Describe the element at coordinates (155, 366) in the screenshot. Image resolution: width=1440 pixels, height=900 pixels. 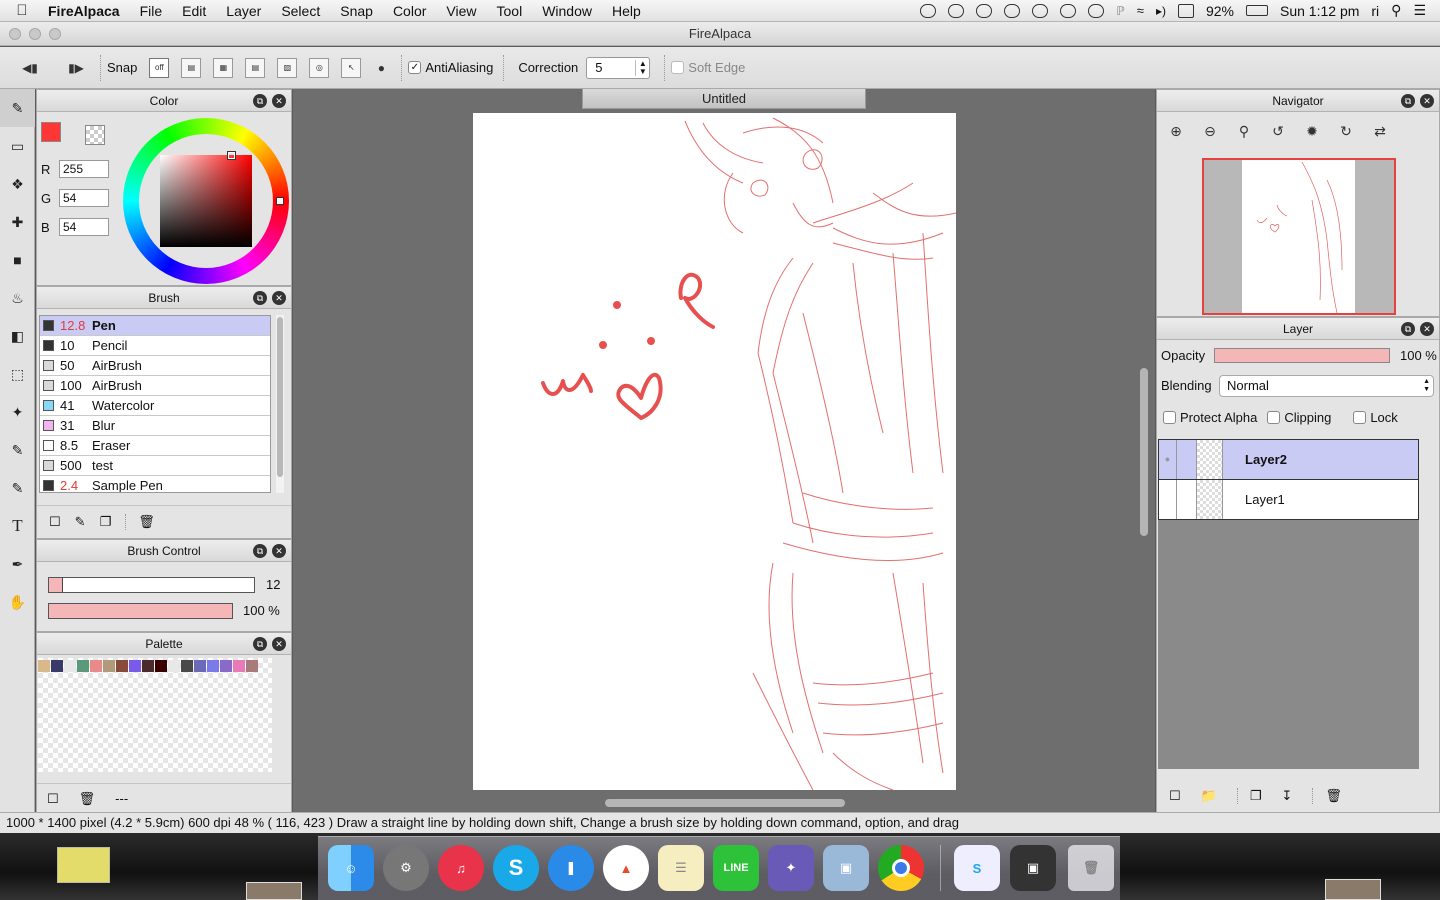
I see `brush-row: 50 AirBrush` at that location.